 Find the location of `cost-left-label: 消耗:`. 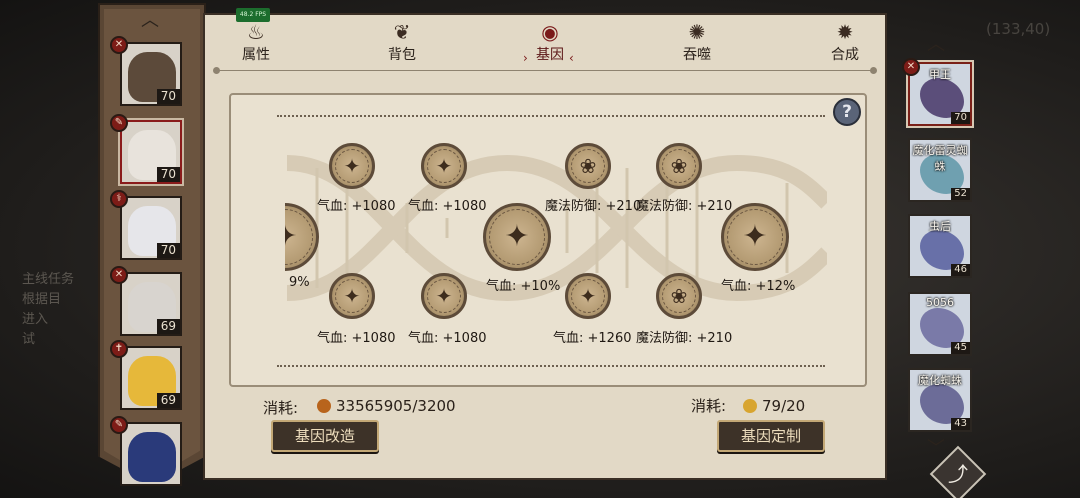

cost-left-label: 消耗: is located at coordinates (281, 408).